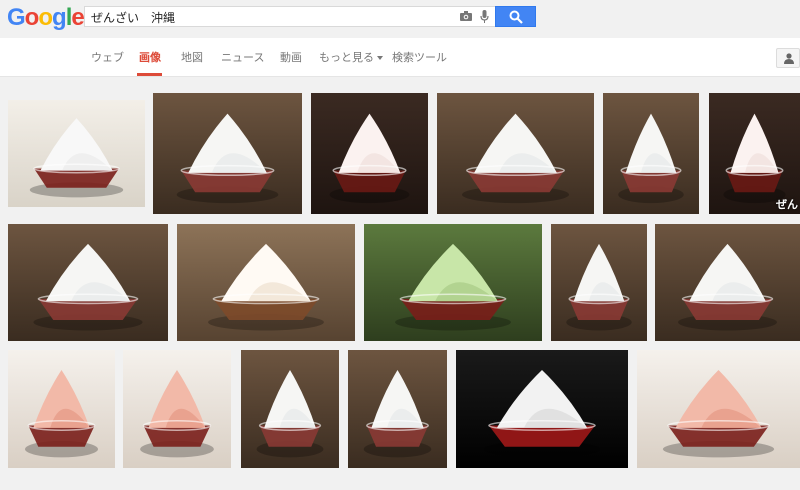  What do you see at coordinates (466, 16) in the screenshot?
I see `camera-icon` at bounding box center [466, 16].